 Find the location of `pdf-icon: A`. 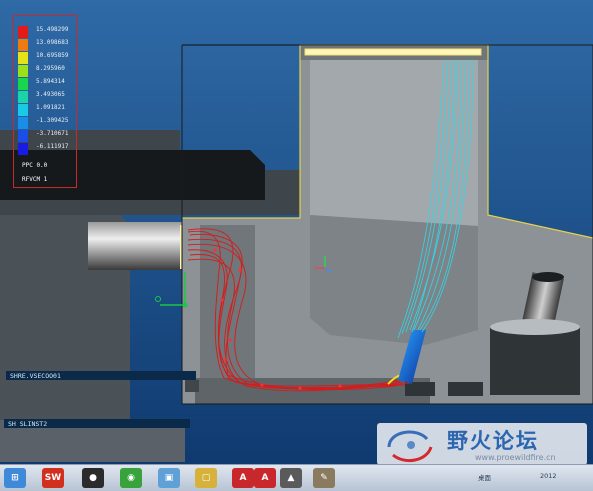

pdf-icon: A is located at coordinates (243, 478).